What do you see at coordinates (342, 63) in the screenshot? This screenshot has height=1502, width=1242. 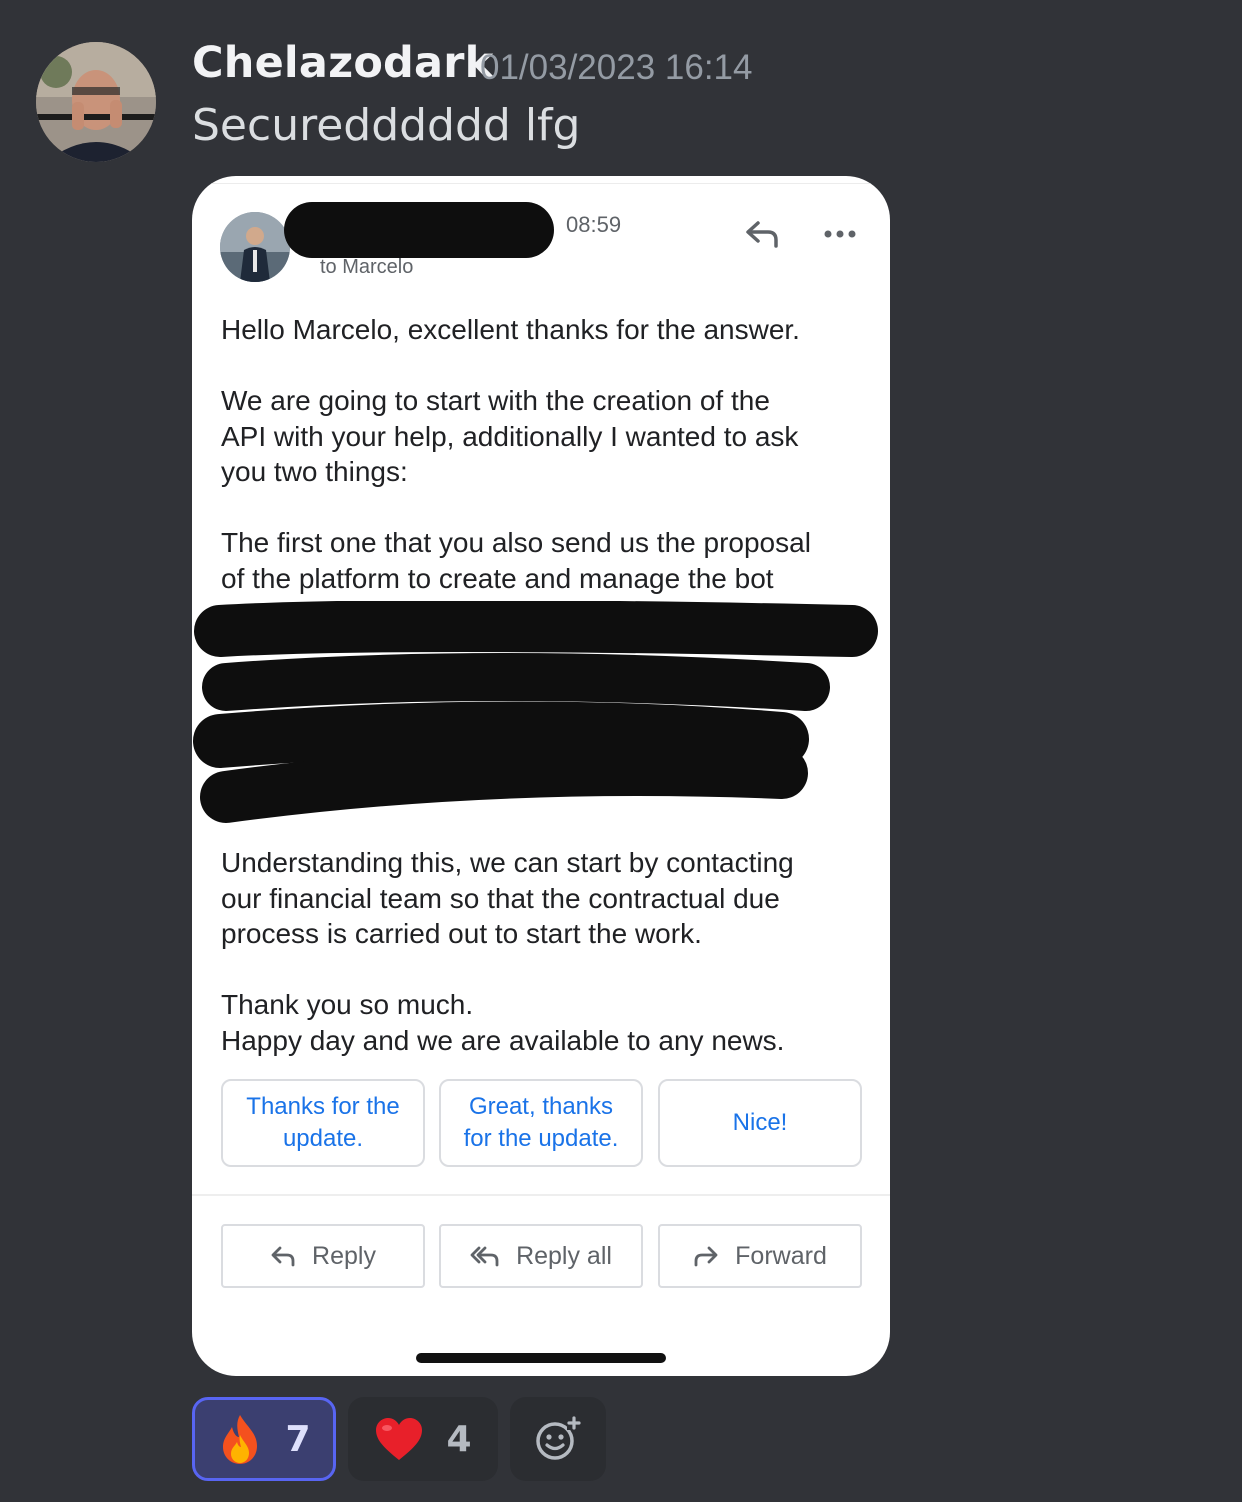 I see `author-name: Chelazodark` at bounding box center [342, 63].